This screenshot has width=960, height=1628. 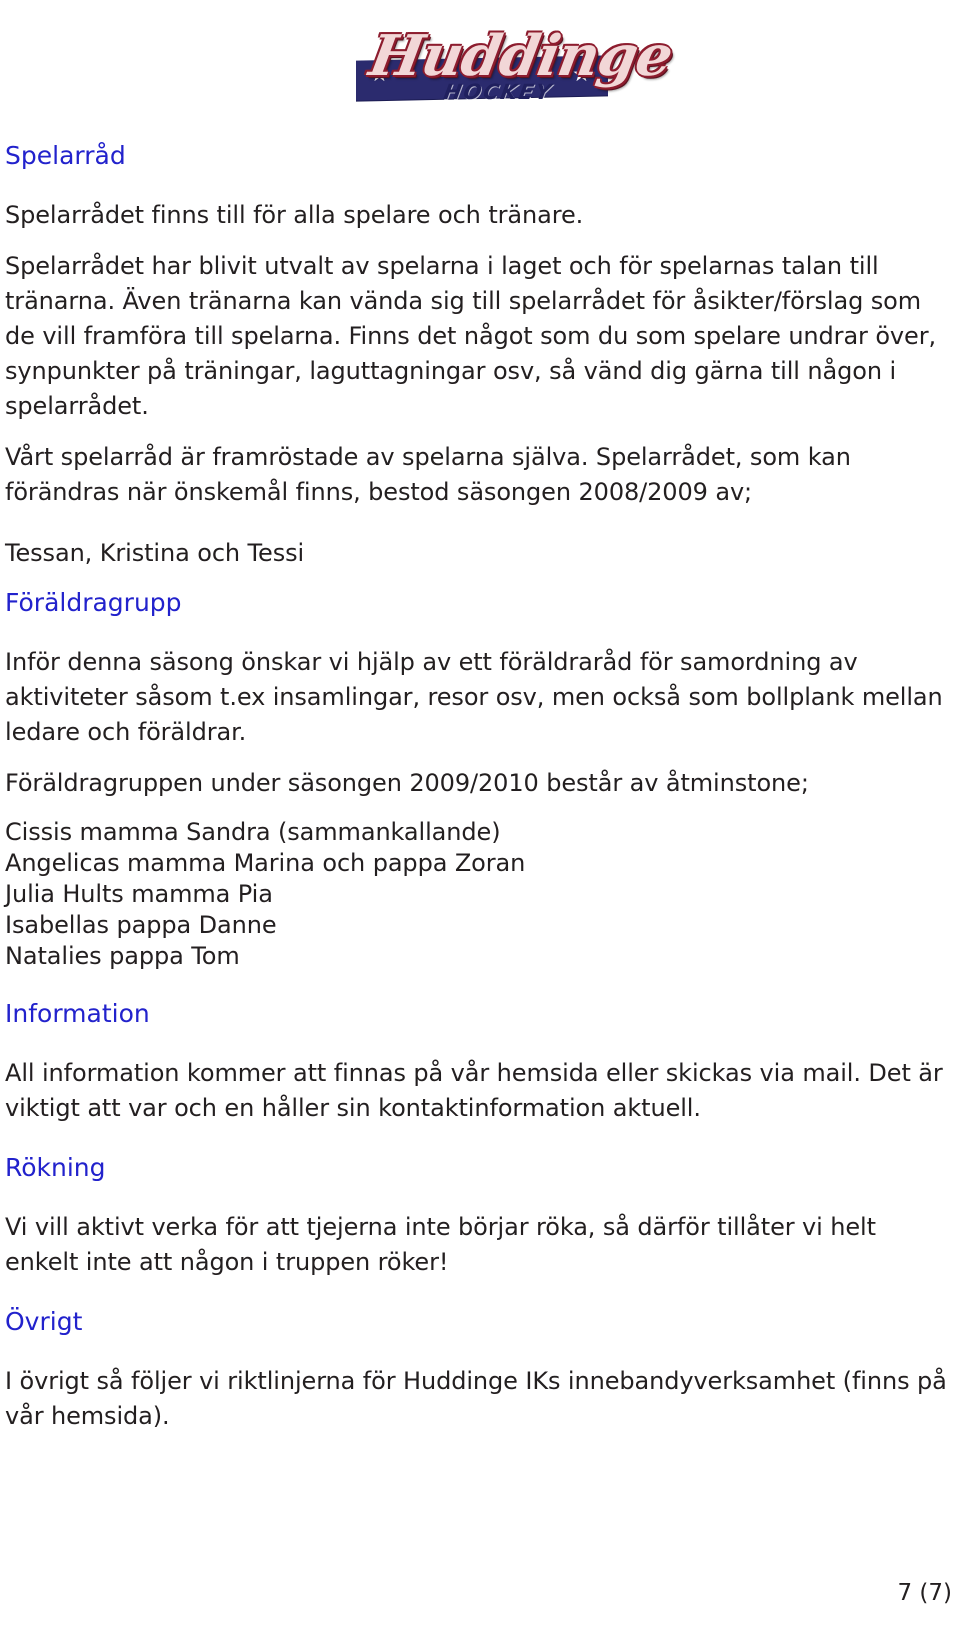 I want to click on club-logo: ★ ★ Huddinge HOCKEY, so click(x=512, y=70).